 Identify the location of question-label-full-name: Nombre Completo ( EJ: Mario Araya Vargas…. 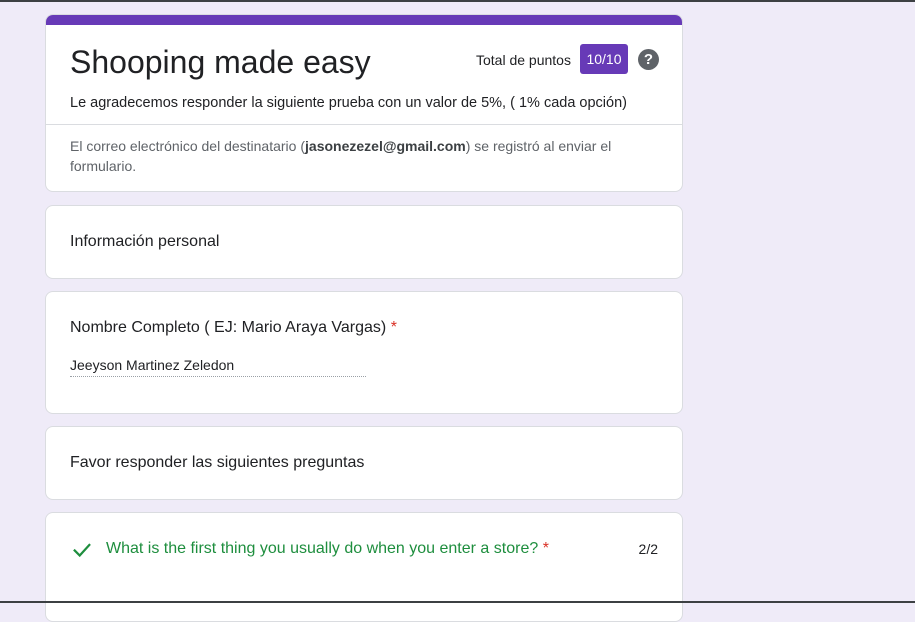
(233, 328).